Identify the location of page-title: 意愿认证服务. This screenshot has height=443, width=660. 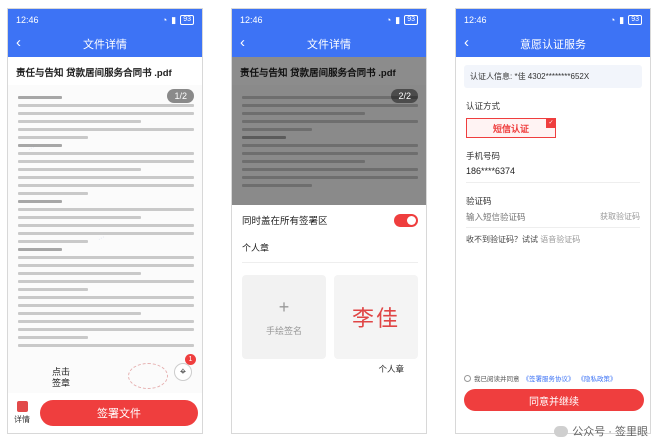
(553, 45).